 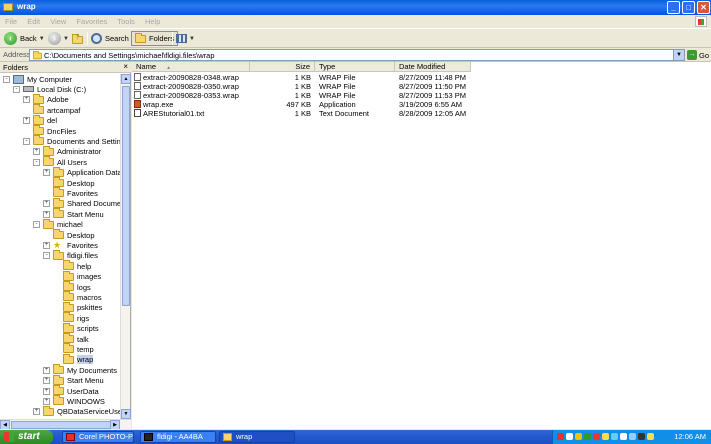 I want to click on tree-item: + Adobe, so click(x=46, y=99).